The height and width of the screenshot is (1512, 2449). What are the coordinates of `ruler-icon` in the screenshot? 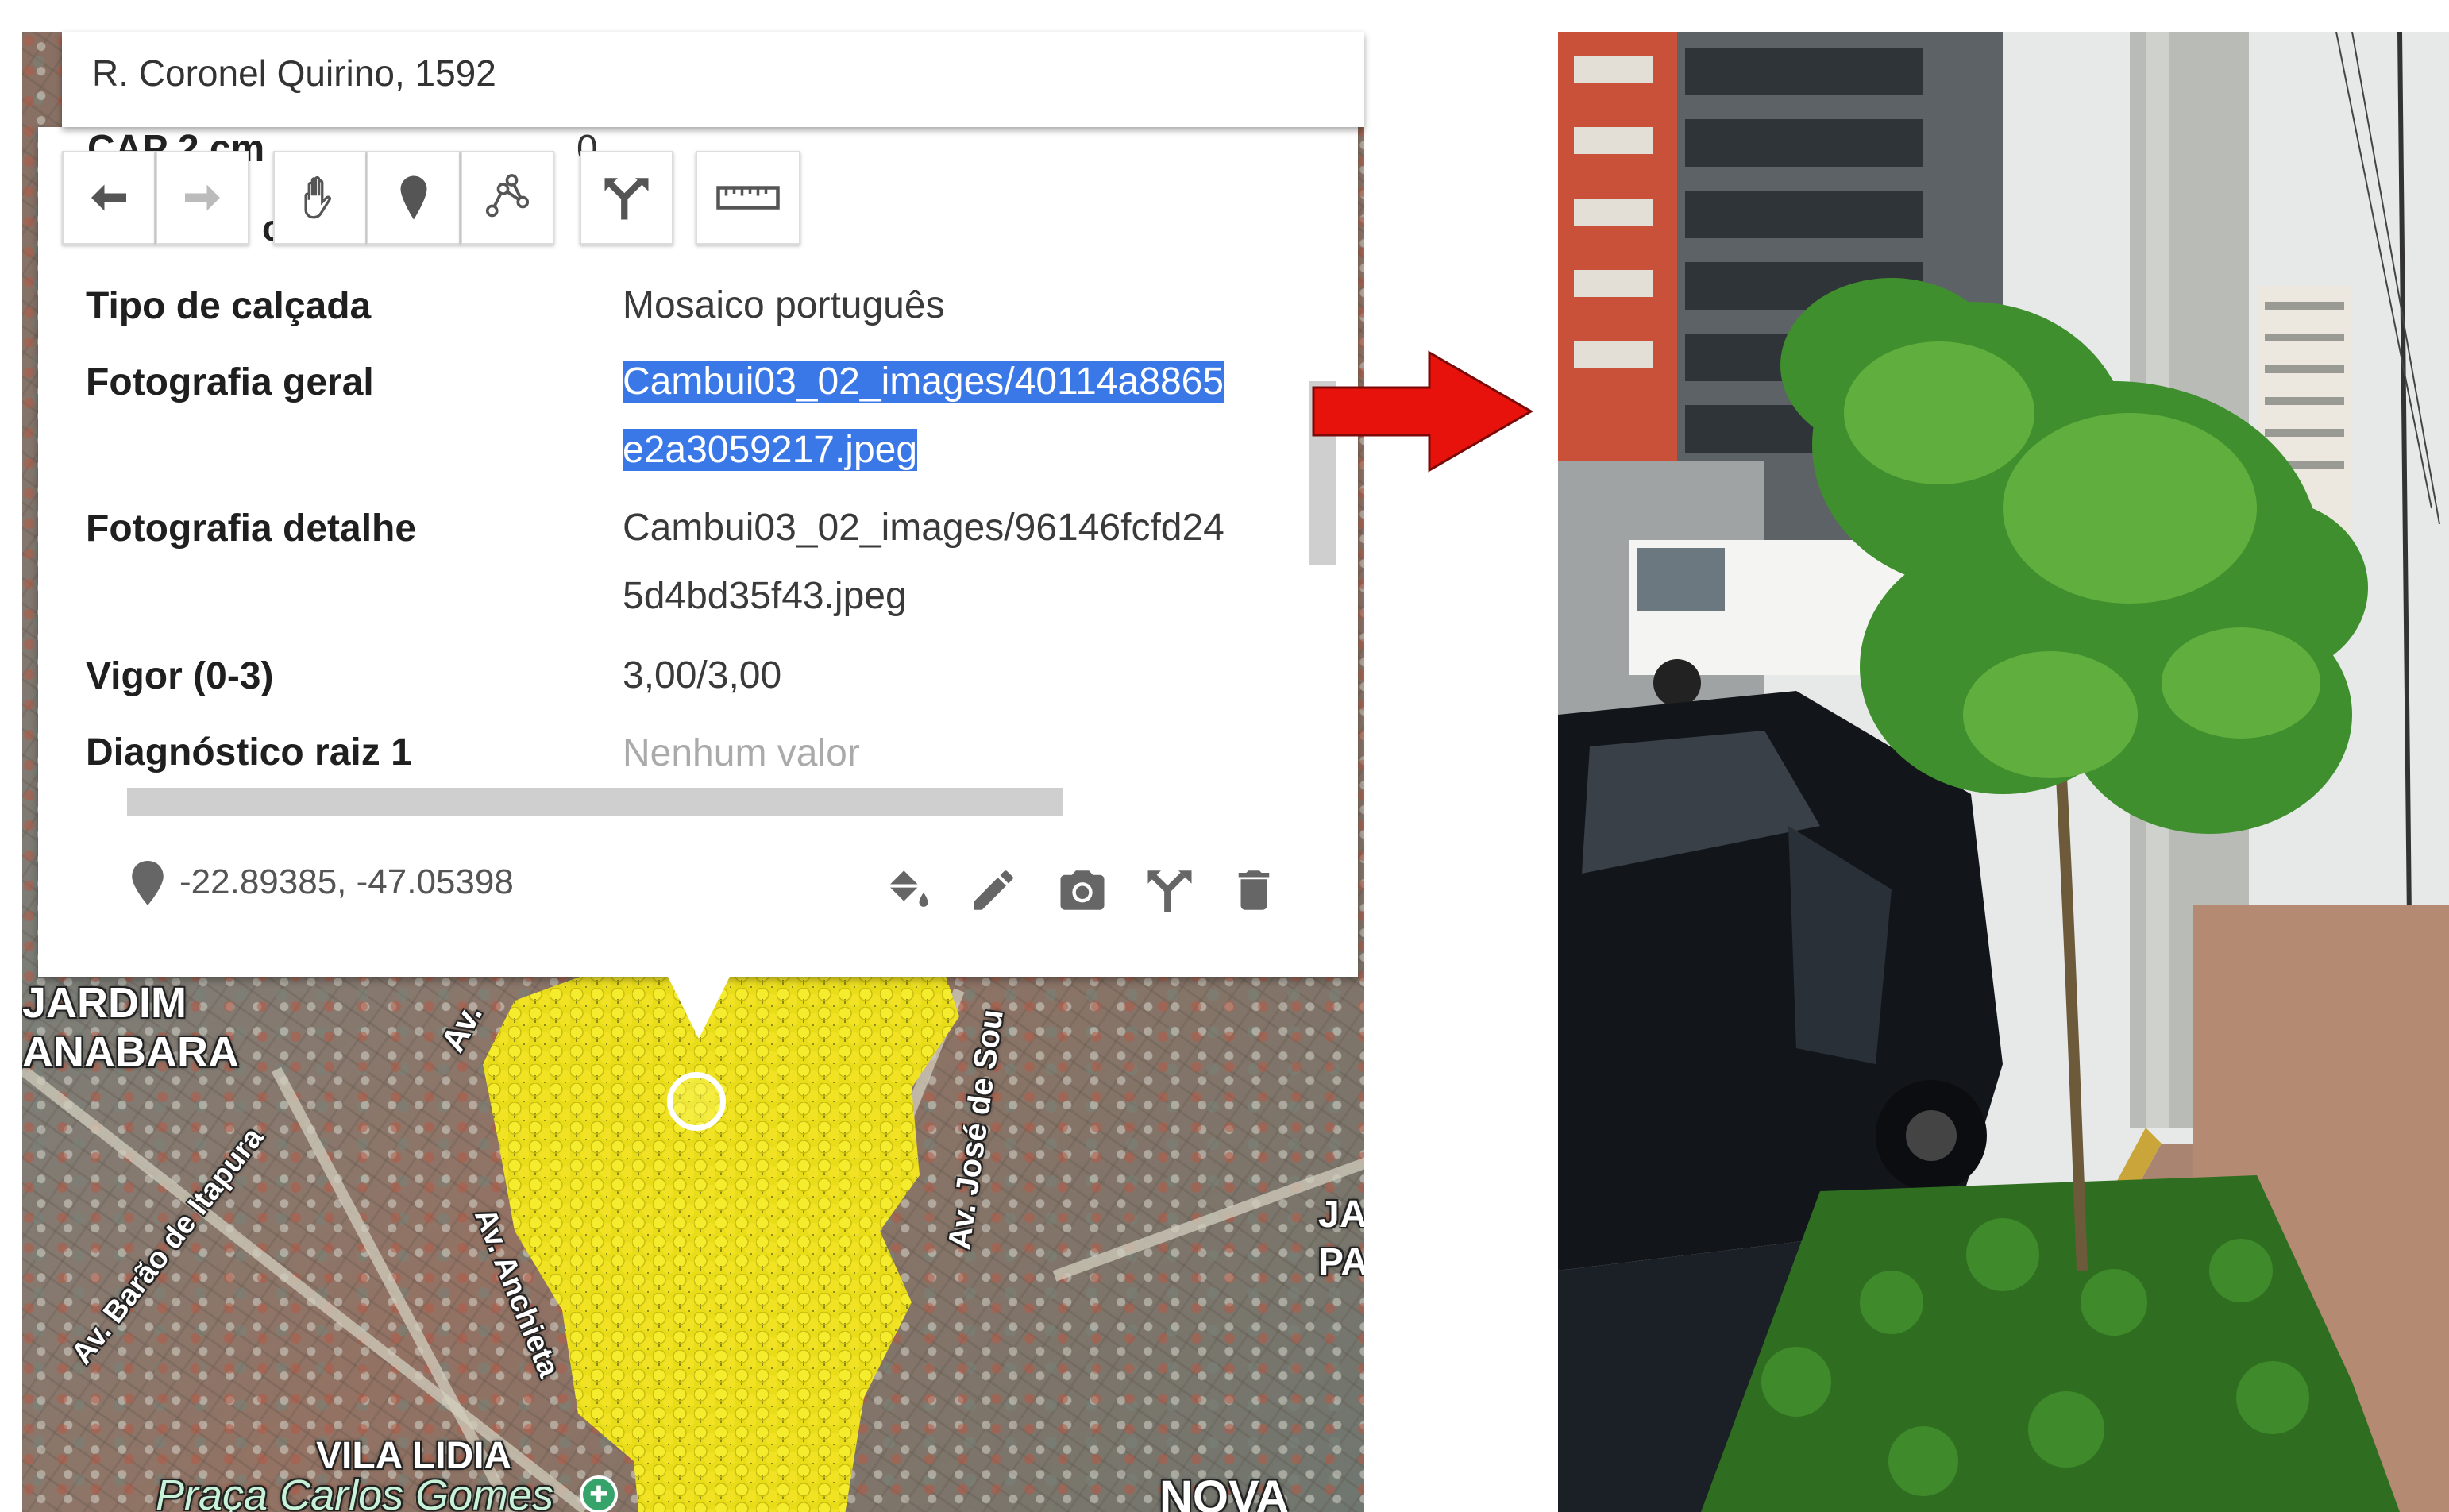 It's located at (748, 198).